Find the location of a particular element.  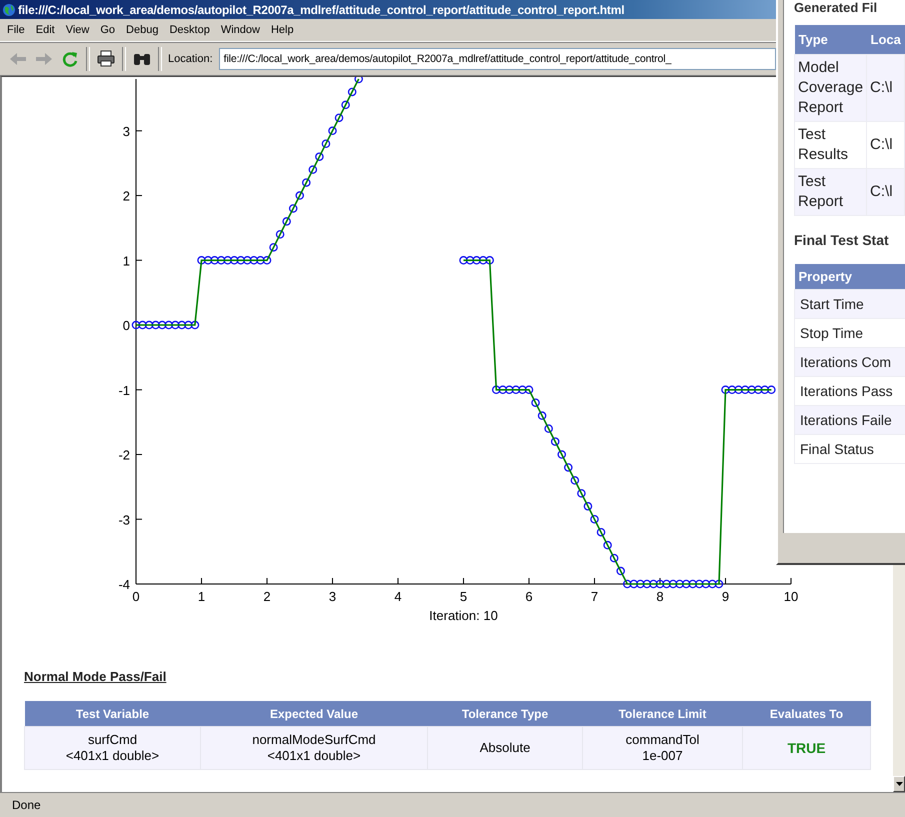

y-tick-label: 0 is located at coordinates (126, 326).